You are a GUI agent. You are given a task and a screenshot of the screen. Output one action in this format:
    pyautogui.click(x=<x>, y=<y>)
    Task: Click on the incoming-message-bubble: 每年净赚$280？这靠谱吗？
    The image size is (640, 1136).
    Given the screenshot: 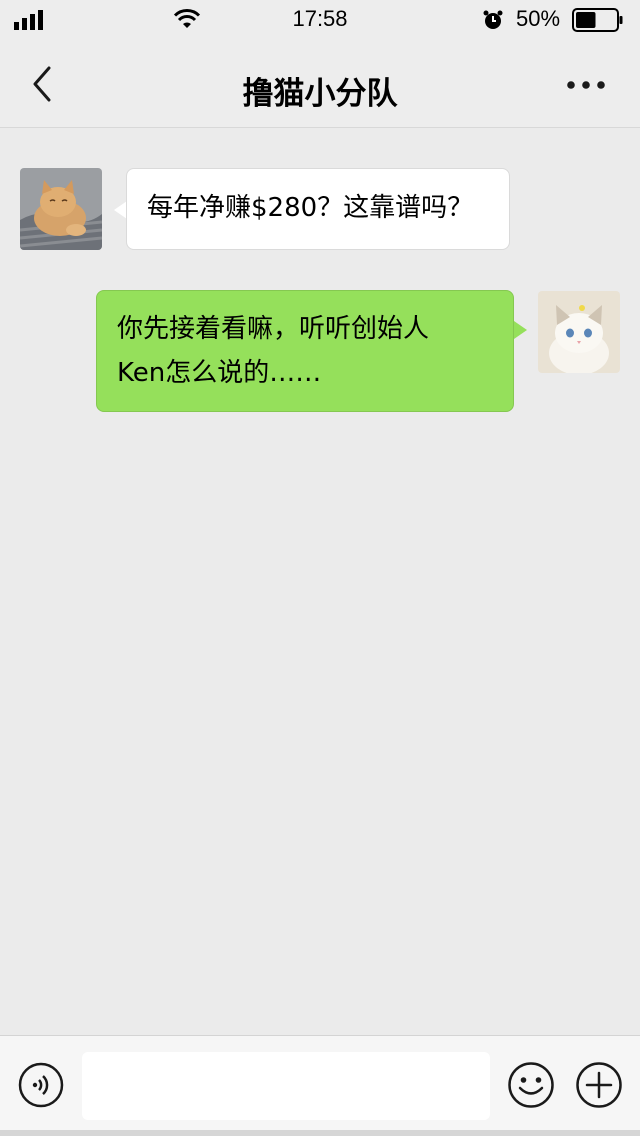 What is the action you would take?
    pyautogui.click(x=318, y=209)
    